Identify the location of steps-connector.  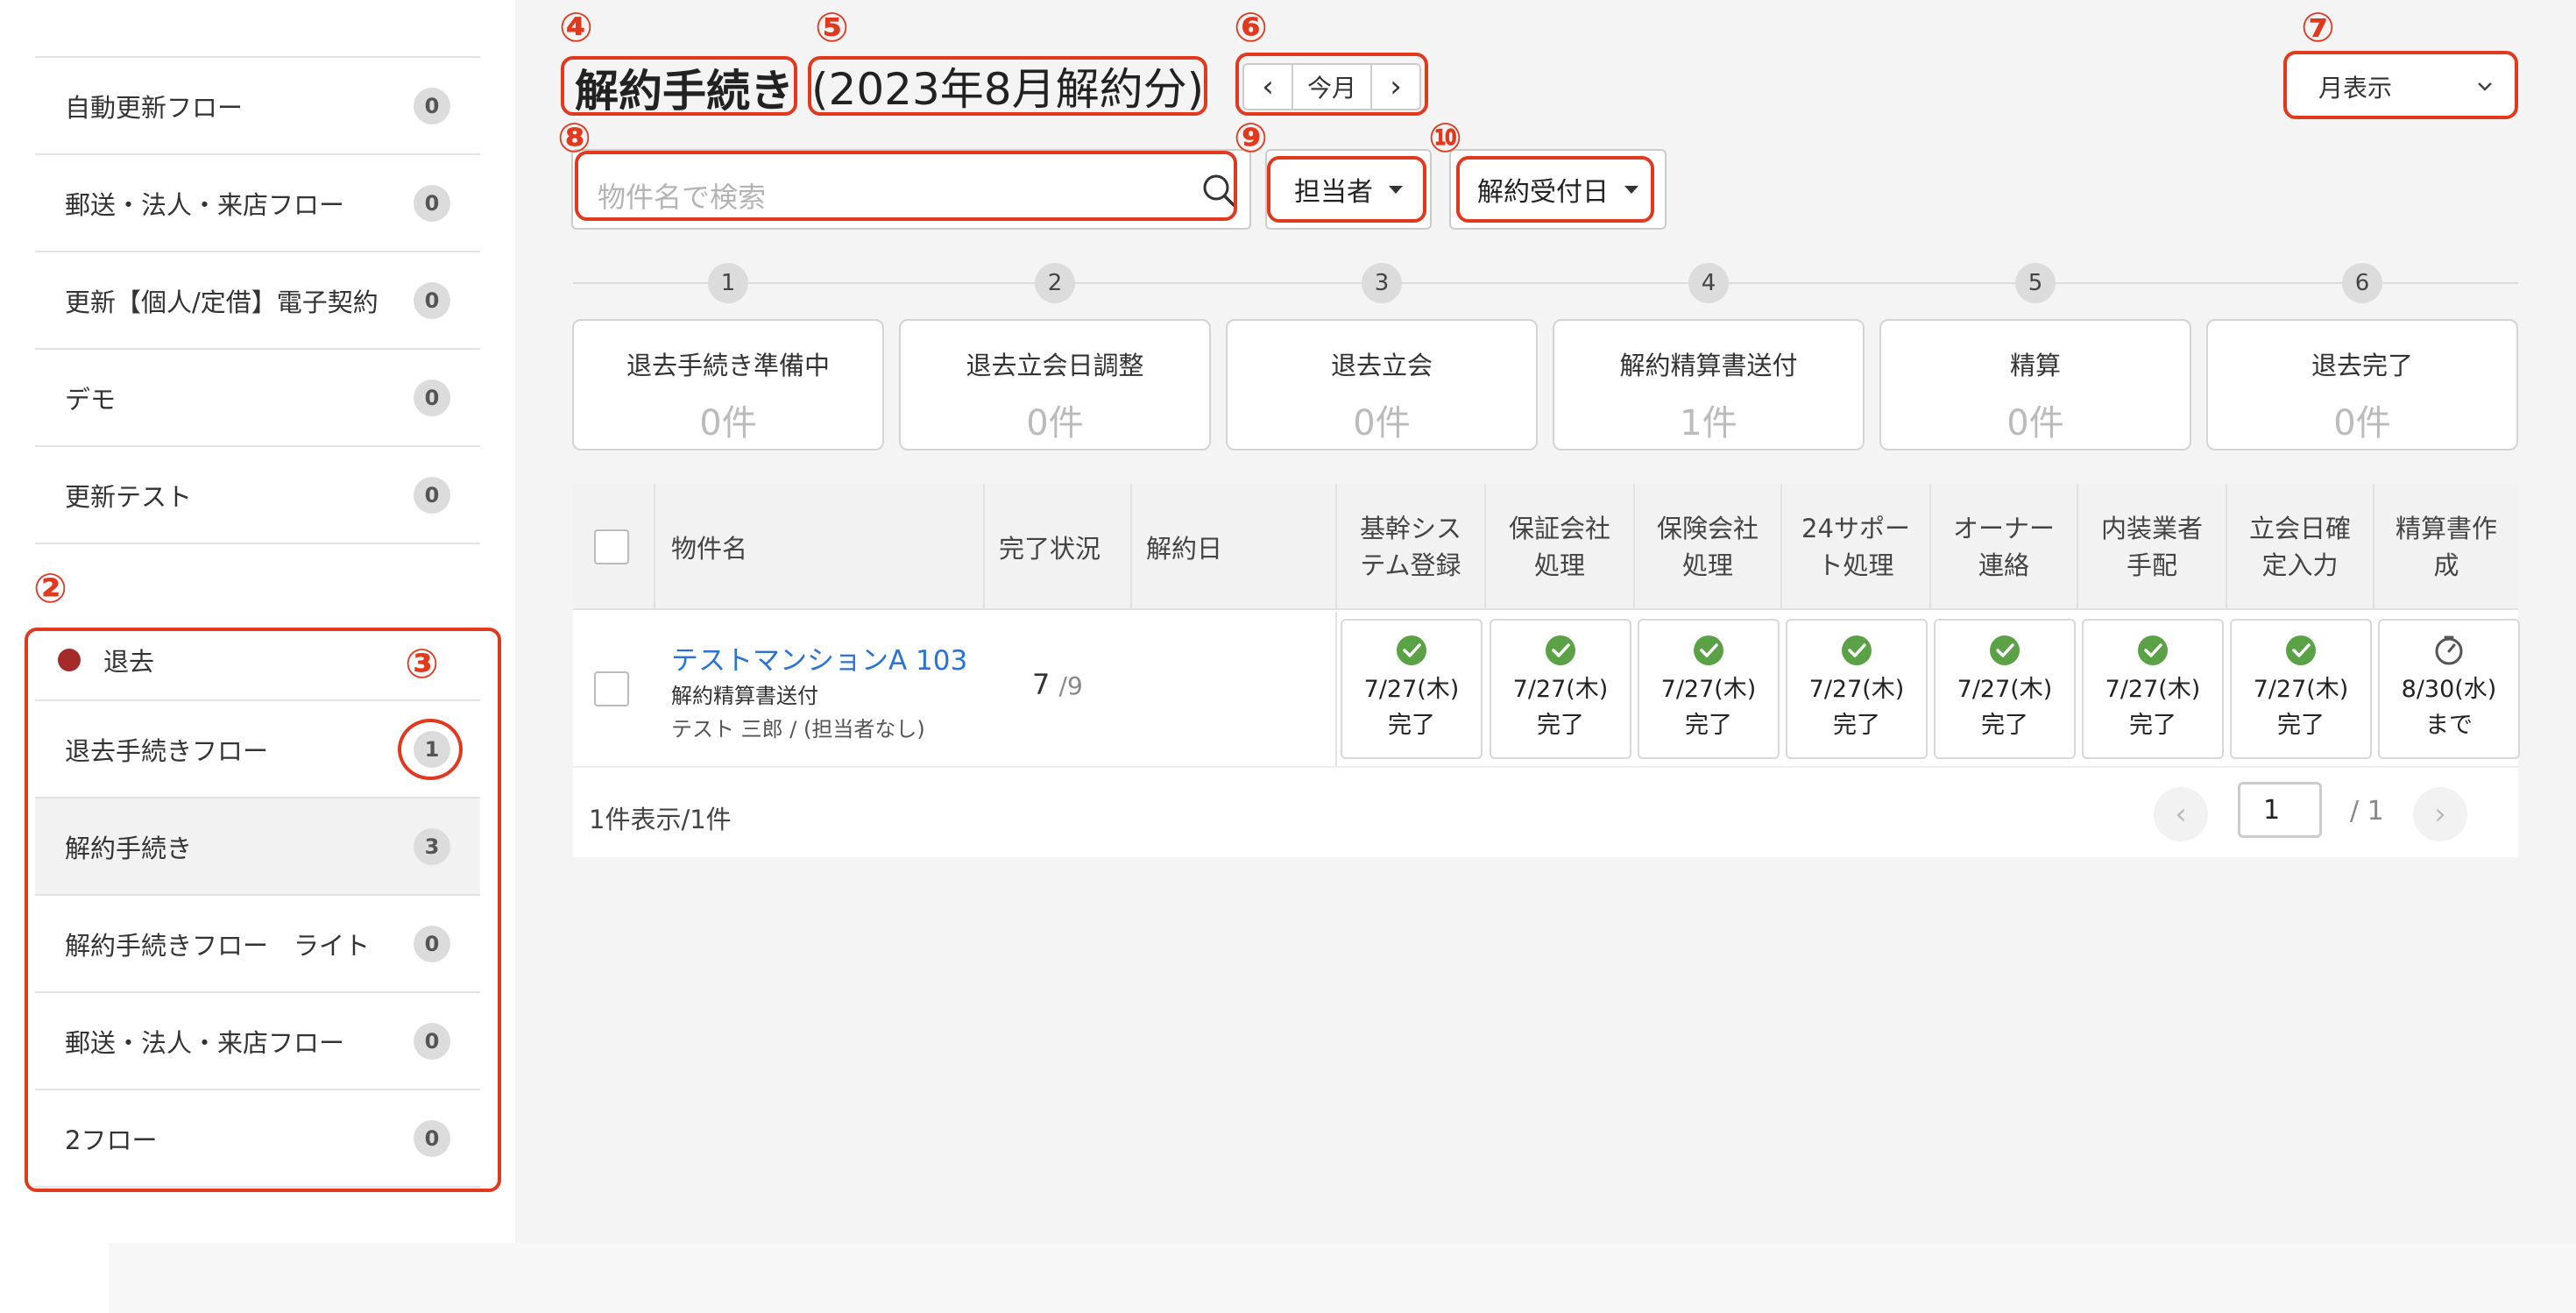
(1545, 283).